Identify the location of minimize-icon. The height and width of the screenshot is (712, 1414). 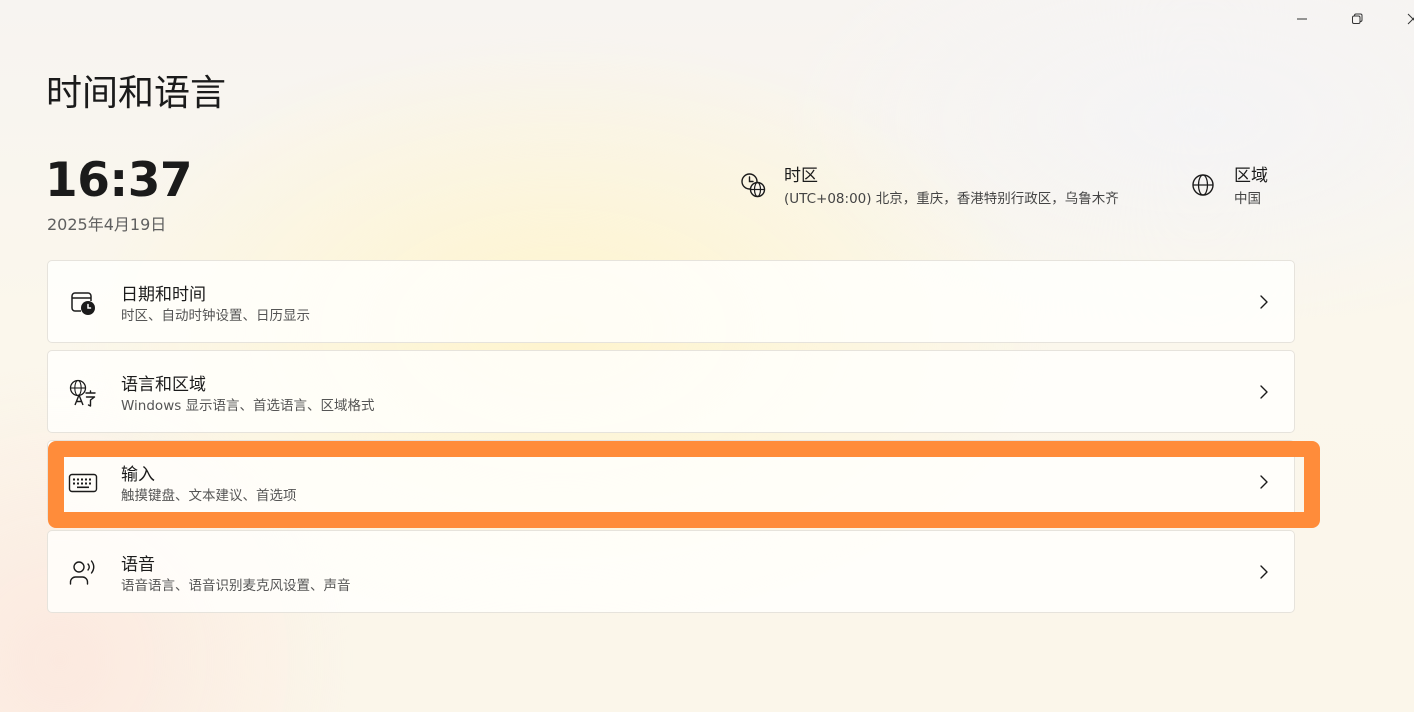
(1302, 19).